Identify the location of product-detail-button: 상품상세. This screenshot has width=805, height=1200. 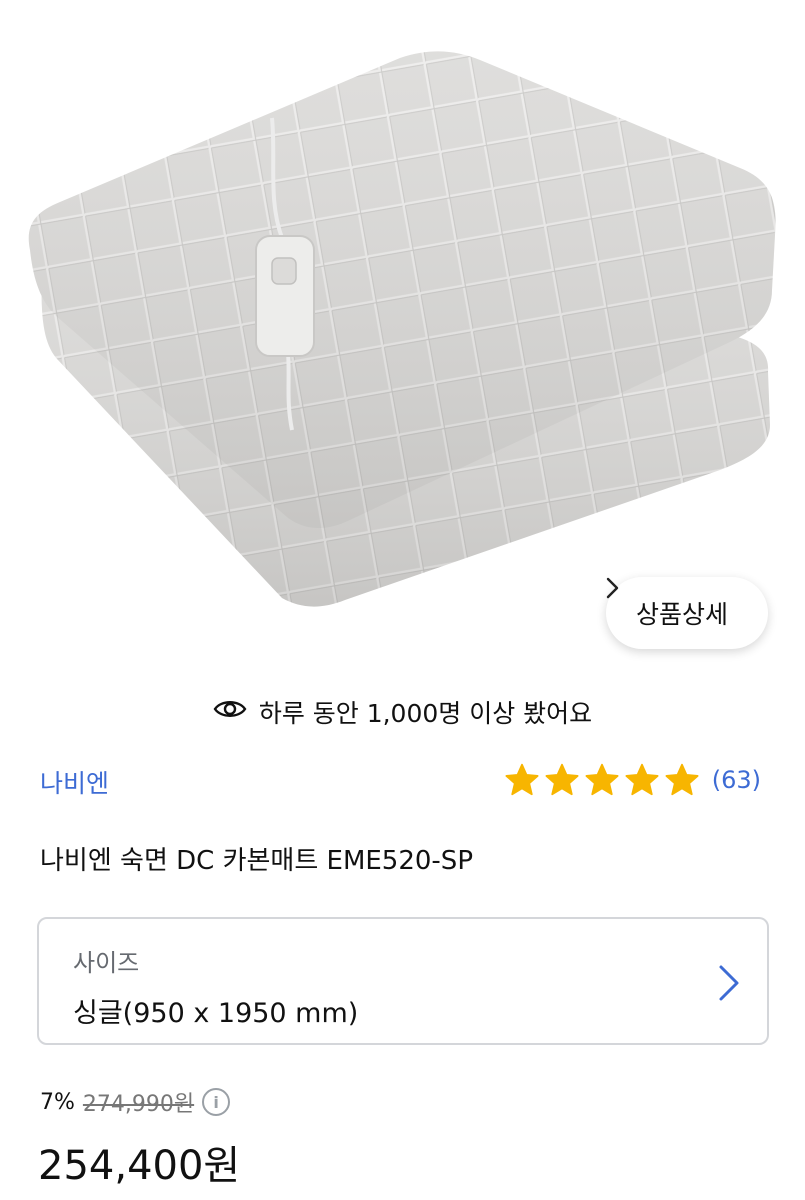
(687, 613).